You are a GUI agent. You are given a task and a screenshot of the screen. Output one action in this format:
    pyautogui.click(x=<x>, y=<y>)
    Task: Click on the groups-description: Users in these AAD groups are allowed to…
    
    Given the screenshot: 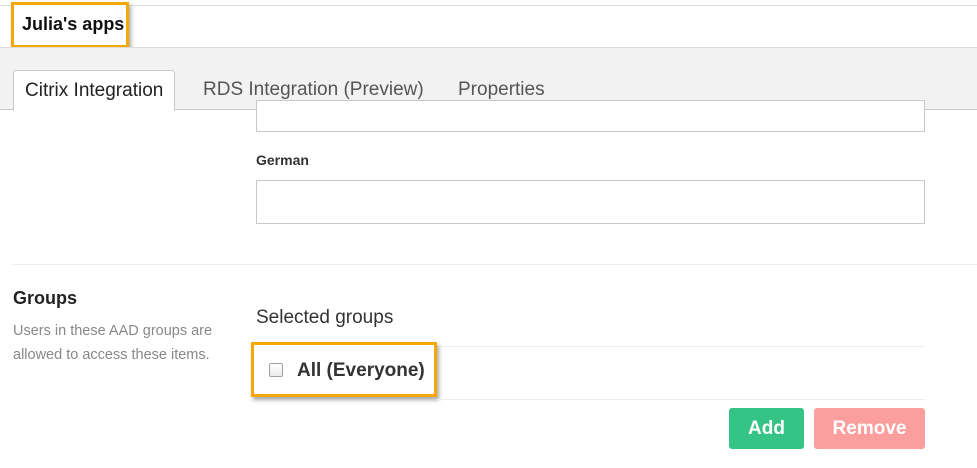 What is the action you would take?
    pyautogui.click(x=113, y=343)
    